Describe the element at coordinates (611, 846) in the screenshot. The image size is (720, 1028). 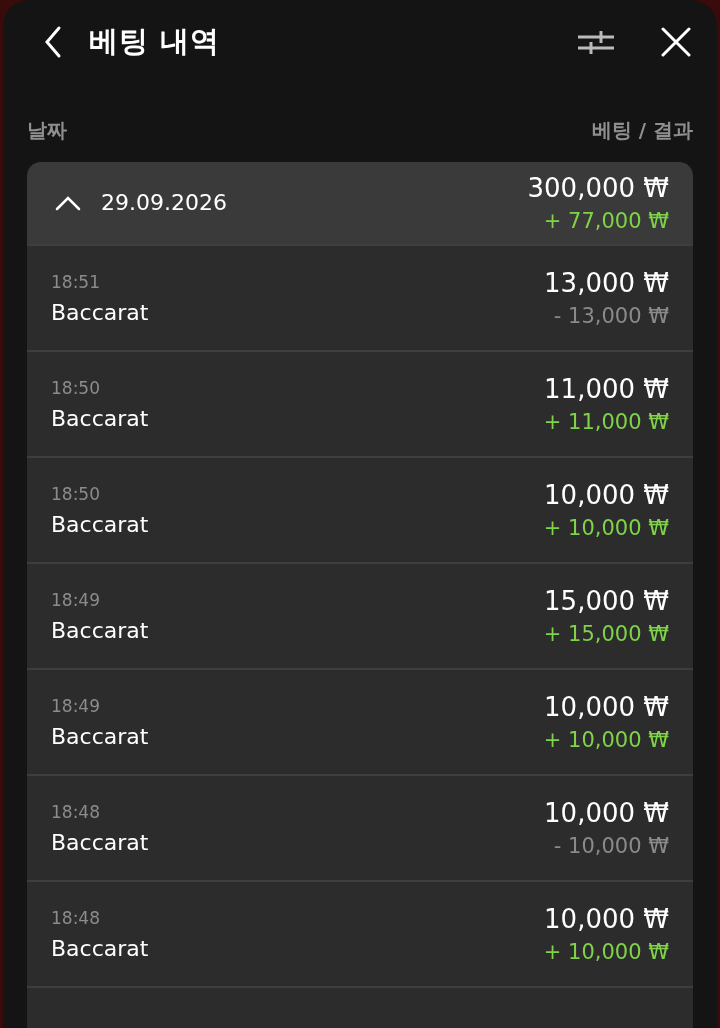
I see `result-amount: - 10,000 ₩` at that location.